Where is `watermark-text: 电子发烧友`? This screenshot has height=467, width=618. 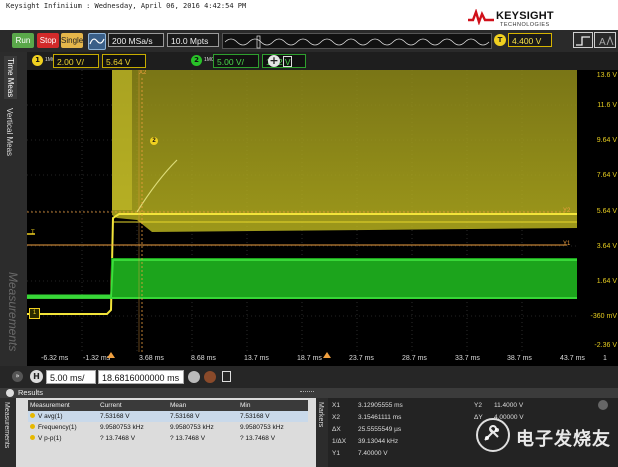 watermark-text: 电子发烧友 is located at coordinates (563, 439).